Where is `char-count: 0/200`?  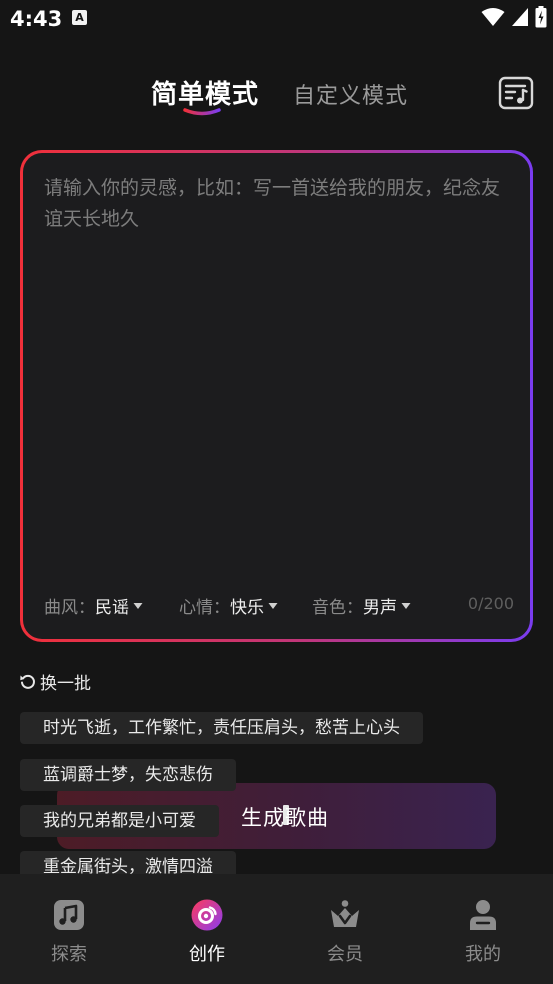 char-count: 0/200 is located at coordinates (490, 603).